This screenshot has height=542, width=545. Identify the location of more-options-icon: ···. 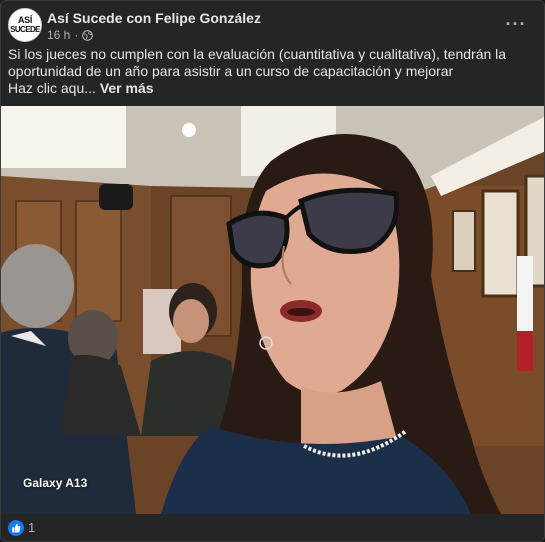
(516, 24).